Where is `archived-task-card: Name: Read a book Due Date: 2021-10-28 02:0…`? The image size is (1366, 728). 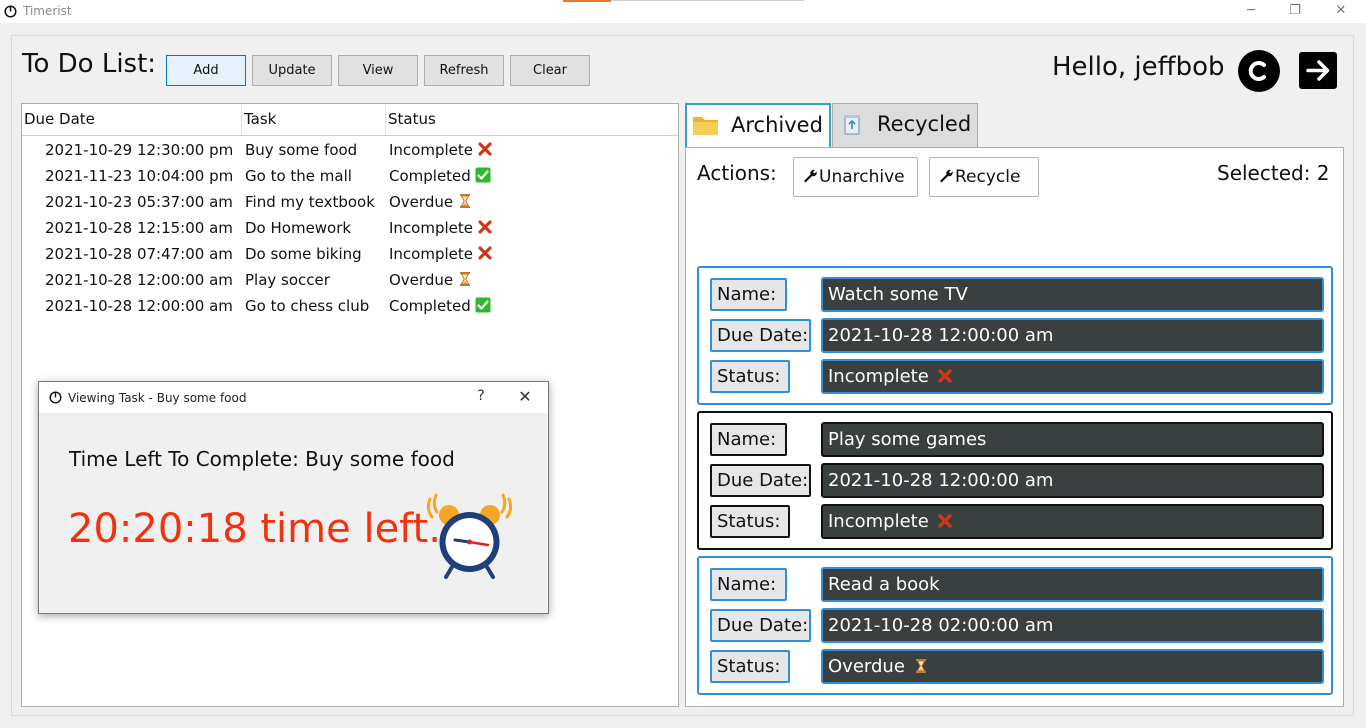 archived-task-card: Name: Read a book Due Date: 2021-10-28 02:0… is located at coordinates (1015, 625).